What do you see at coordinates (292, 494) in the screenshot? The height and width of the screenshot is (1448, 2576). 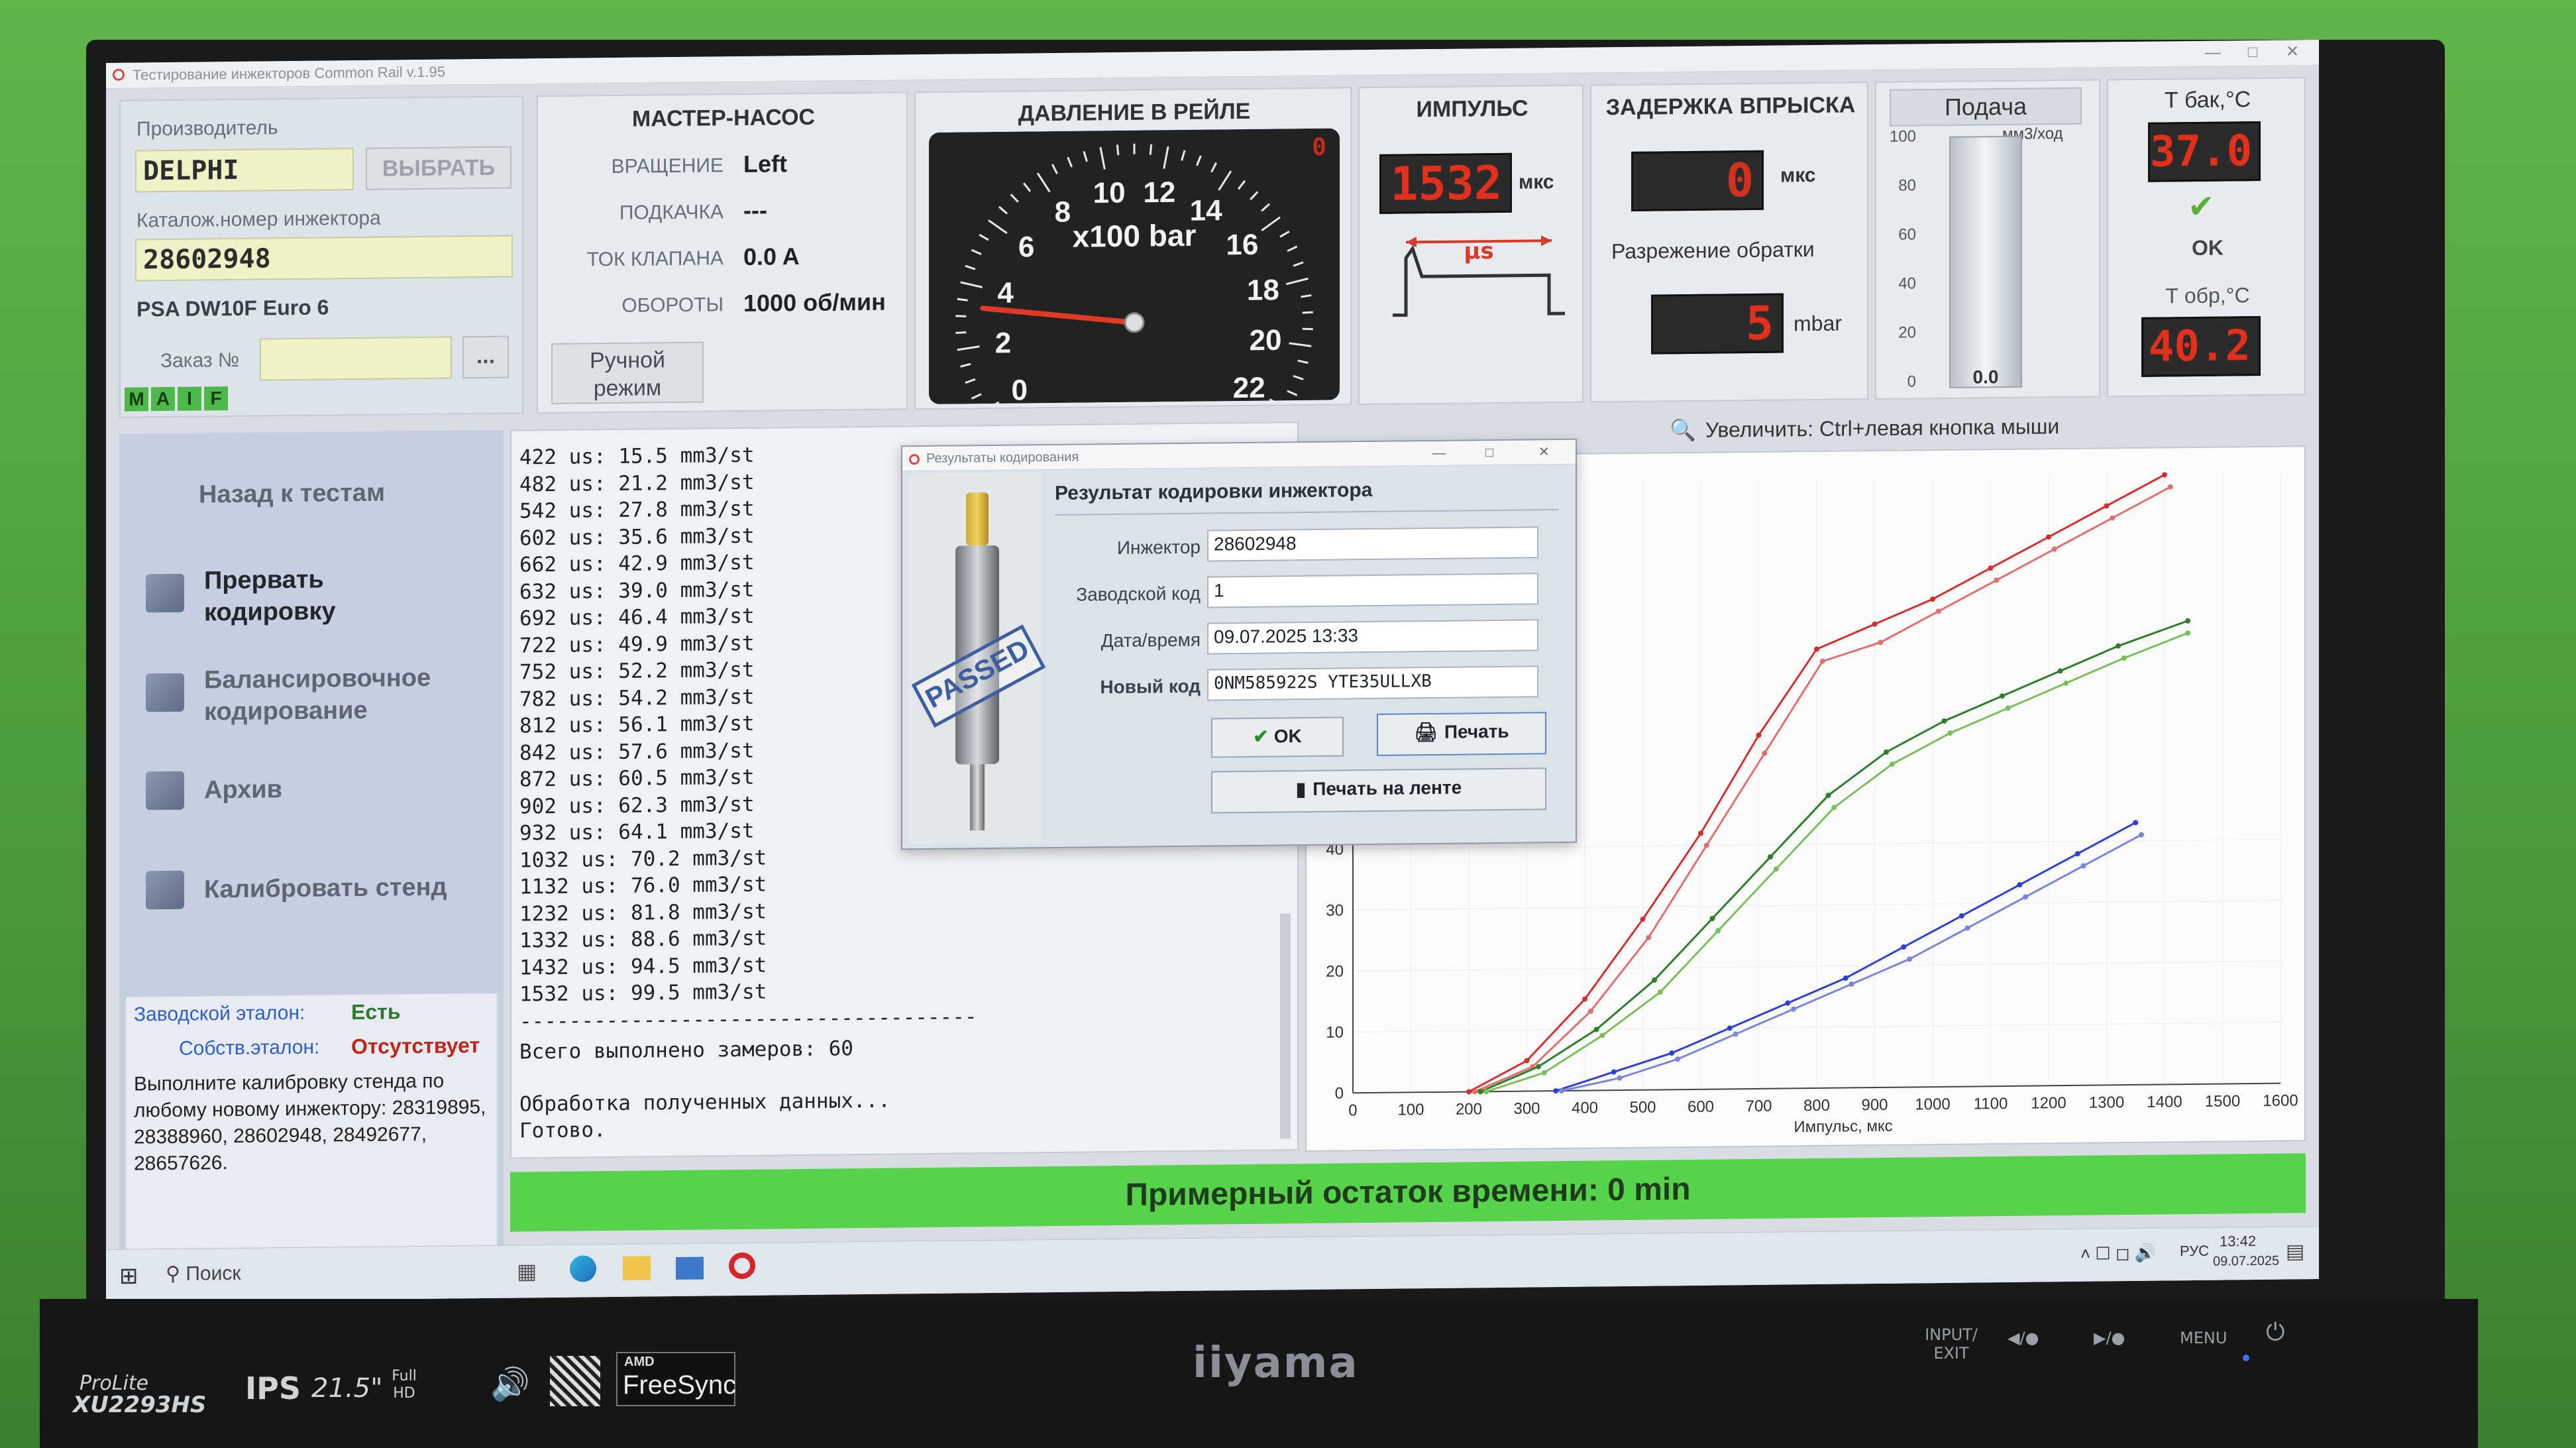 I see `back-to-tests-button: Назад к тестам` at bounding box center [292, 494].